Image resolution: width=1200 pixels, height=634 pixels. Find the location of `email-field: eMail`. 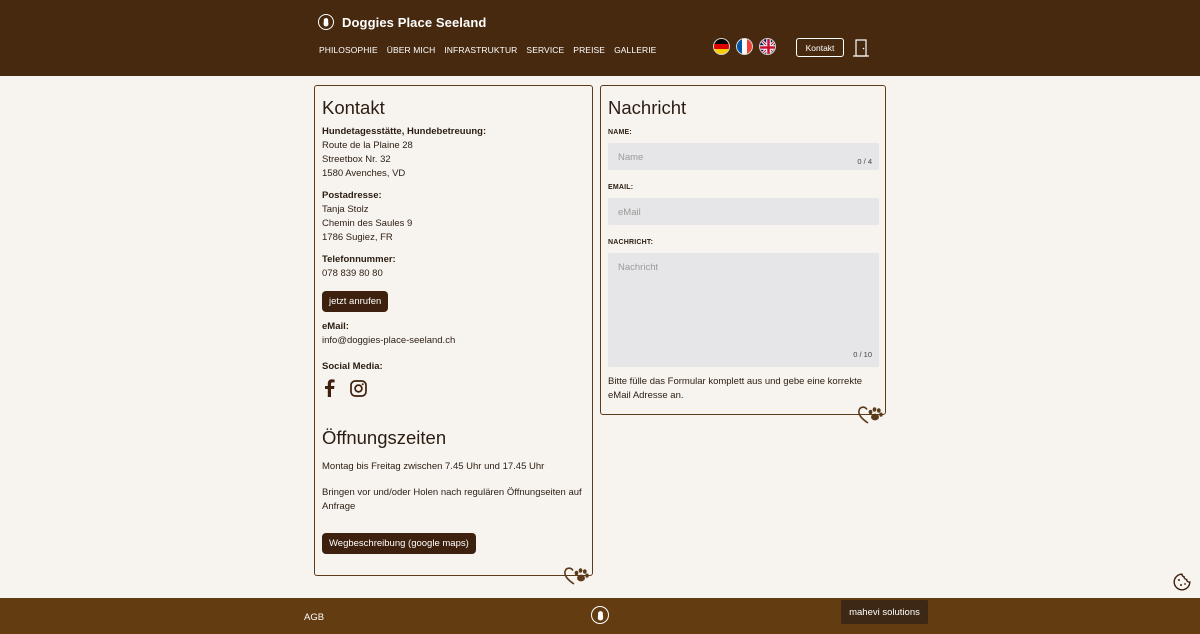

email-field: eMail is located at coordinates (743, 211).